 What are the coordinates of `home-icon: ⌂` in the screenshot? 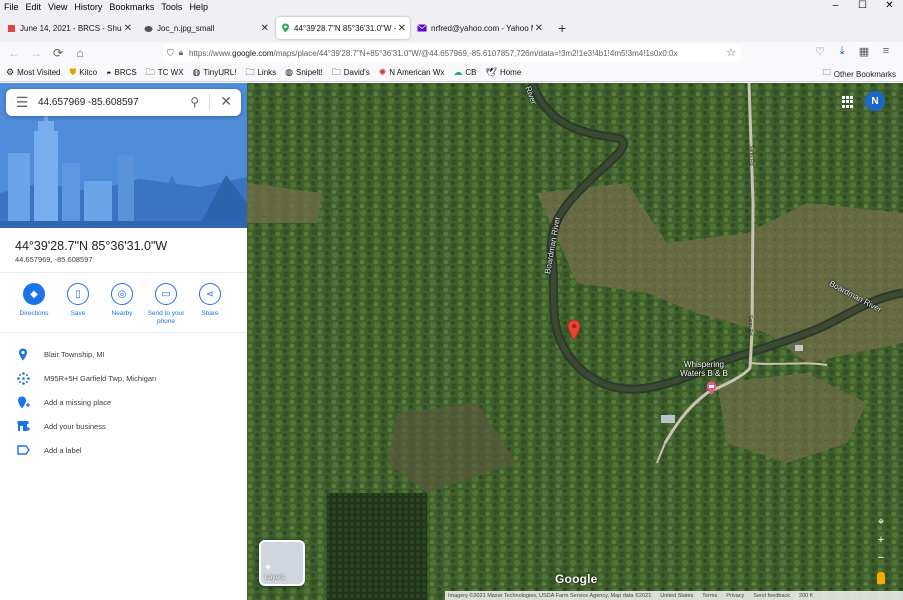 It's located at (80, 53).